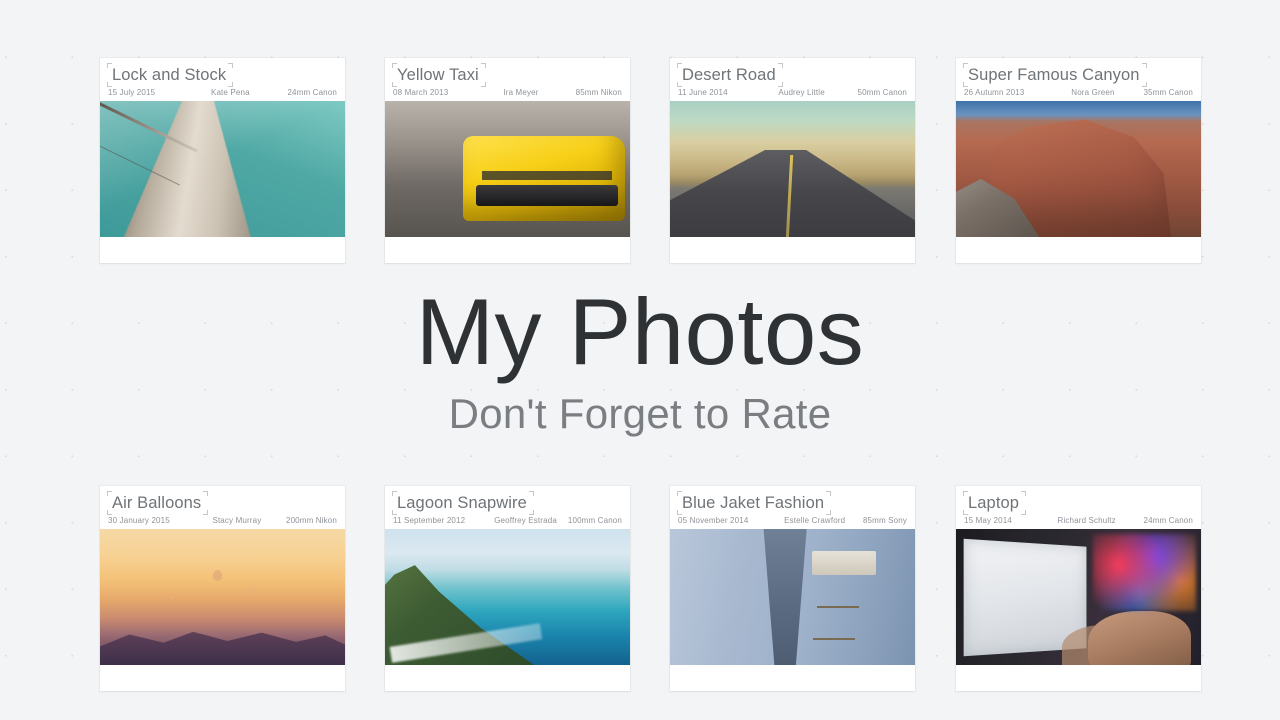  Describe the element at coordinates (429, 520) in the screenshot. I see `card-date: 11 September 2012` at that location.